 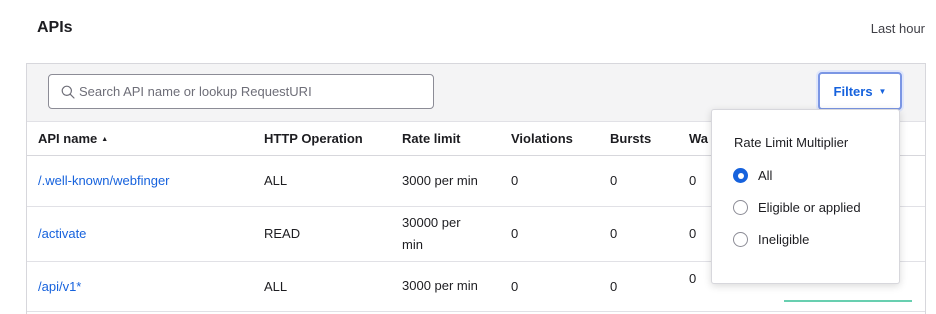 I want to click on column-header-api-name: API name ▲, so click(x=145, y=139).